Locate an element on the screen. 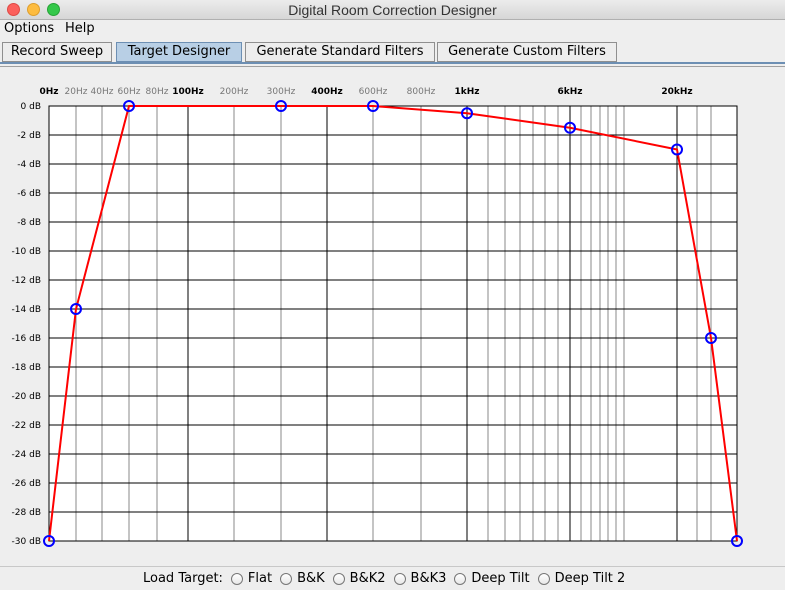 The width and height of the screenshot is (785, 590). radio-bk3: B&K3 is located at coordinates (420, 578).